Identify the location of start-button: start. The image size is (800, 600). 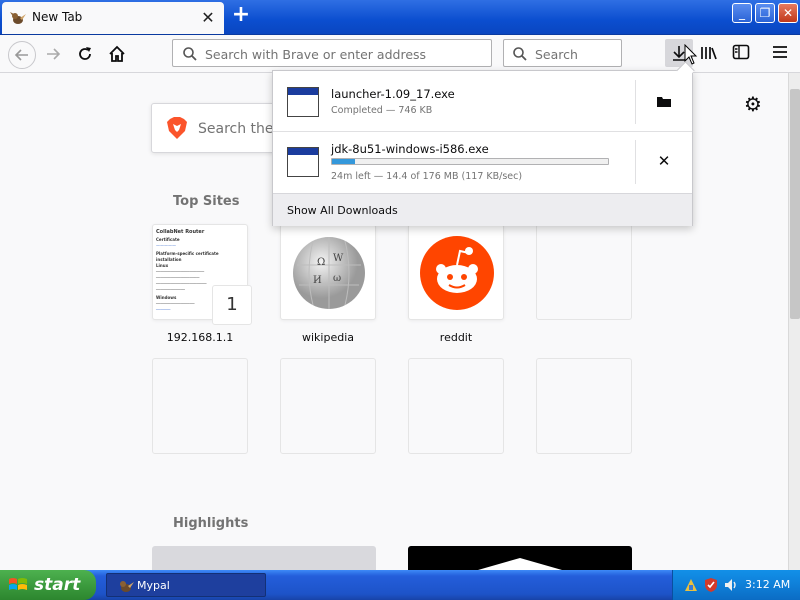
(48, 585).